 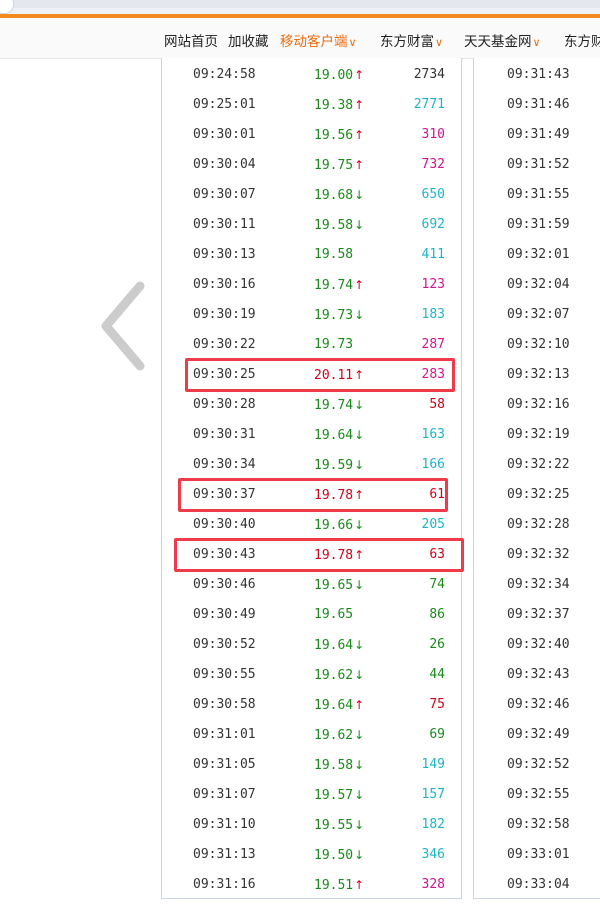 What do you see at coordinates (433, 224) in the screenshot?
I see `tick-volume: 692` at bounding box center [433, 224].